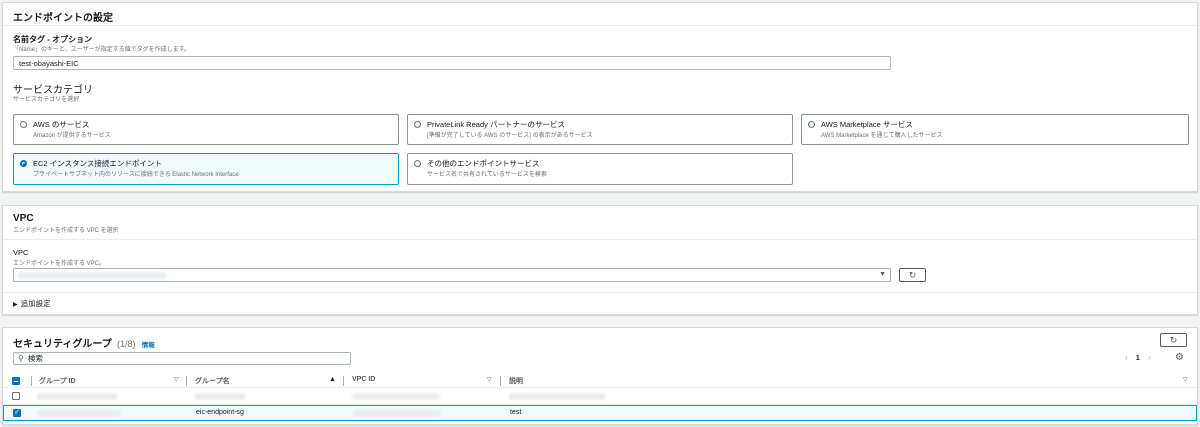 The width and height of the screenshot is (1200, 427). Describe the element at coordinates (452, 63) in the screenshot. I see `name-tag-input: test-obayashi-EIC` at that location.